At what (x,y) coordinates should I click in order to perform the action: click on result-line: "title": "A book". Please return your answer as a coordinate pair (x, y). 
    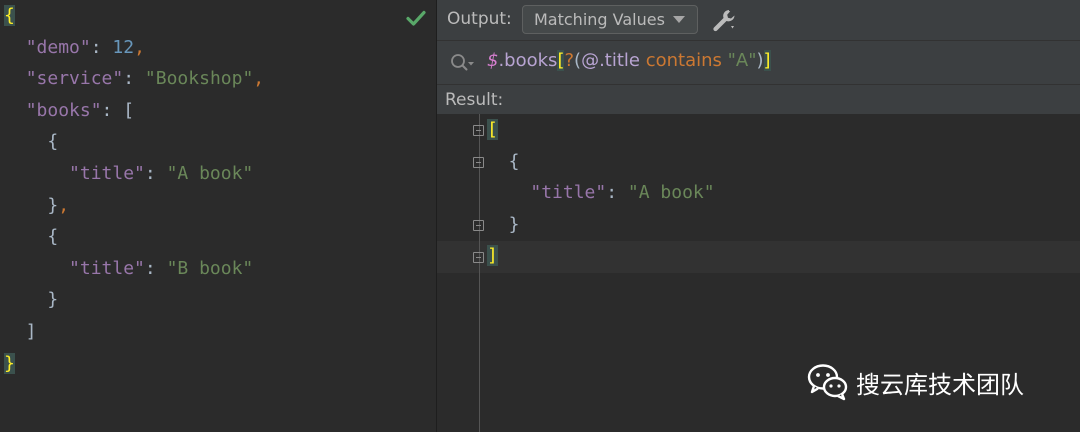
    Looking at the image, I should click on (601, 193).